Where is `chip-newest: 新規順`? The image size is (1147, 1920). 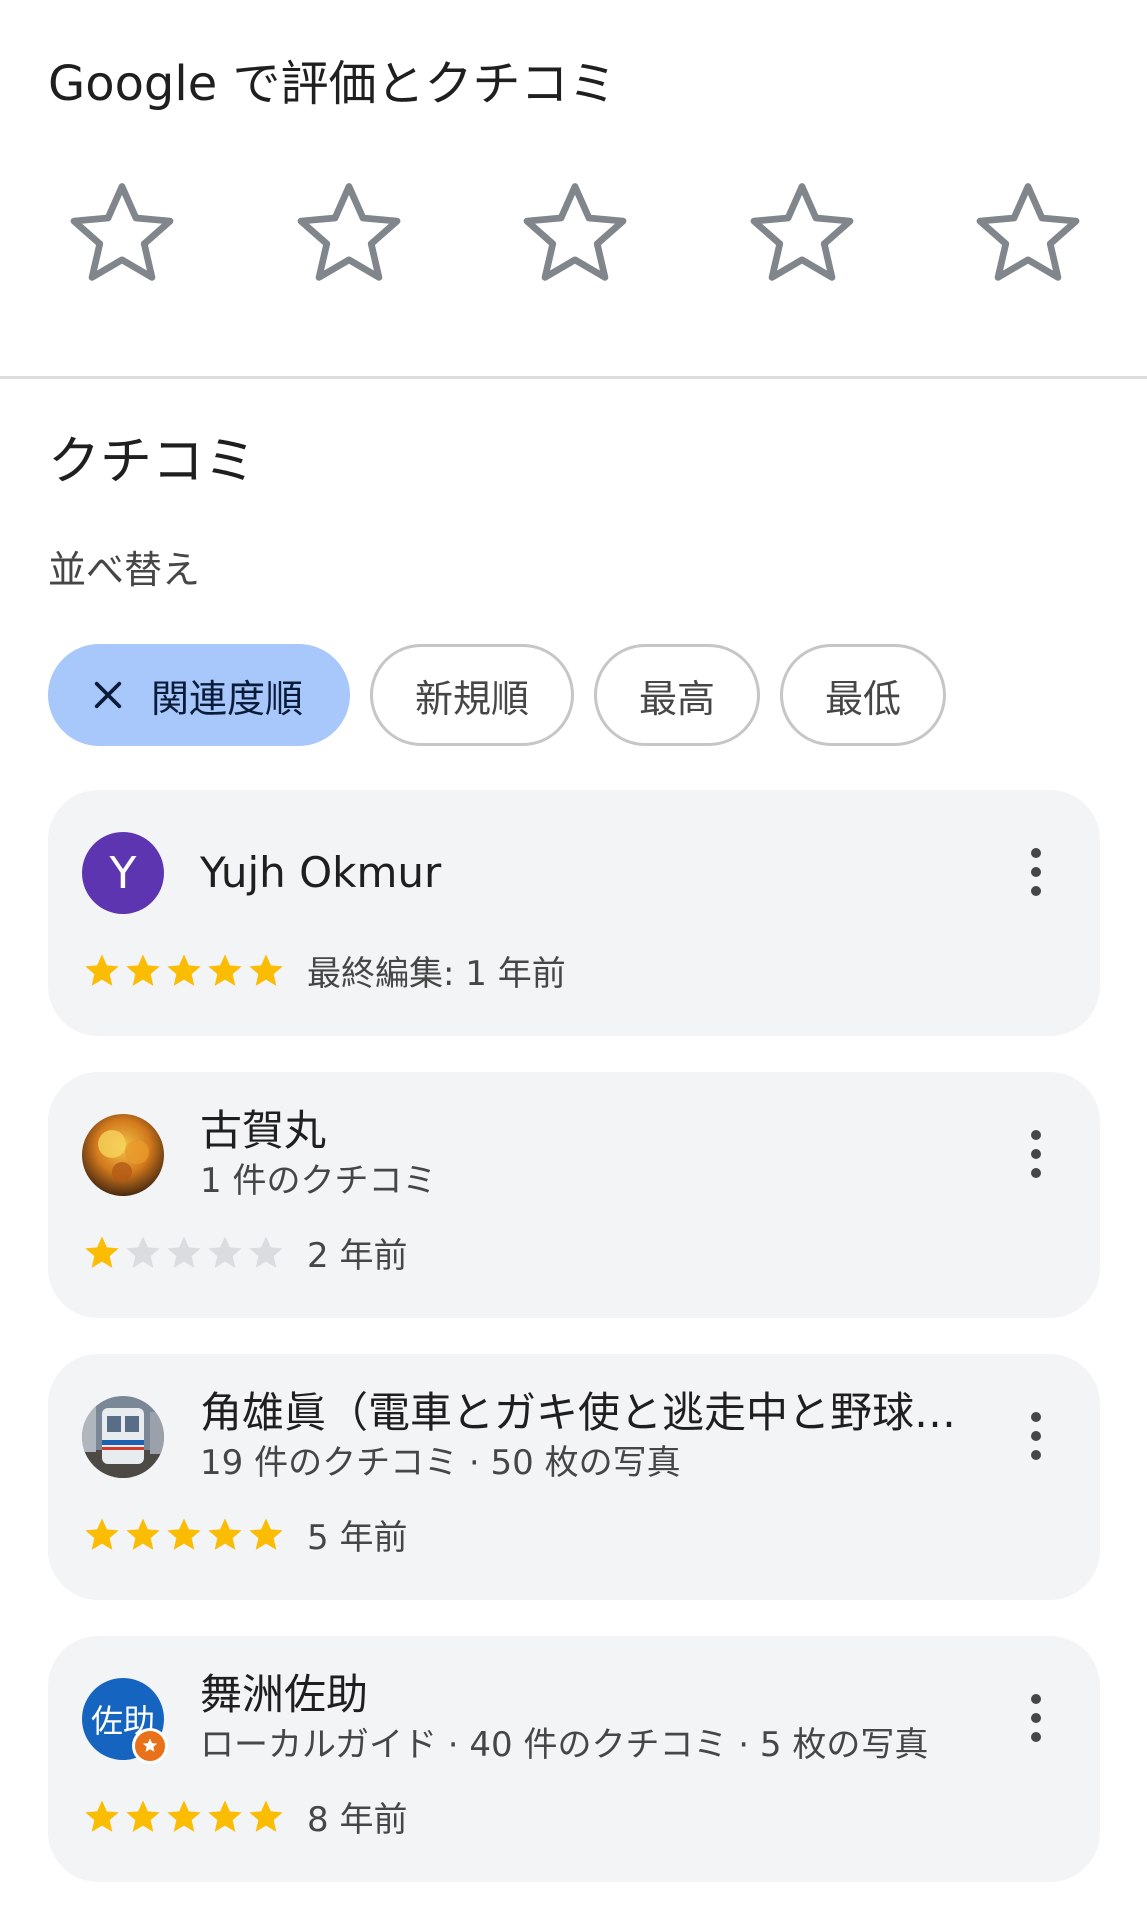 chip-newest: 新規順 is located at coordinates (472, 695).